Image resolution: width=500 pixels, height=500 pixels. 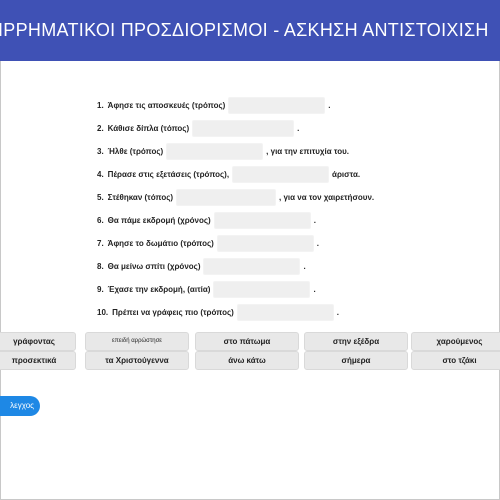 What do you see at coordinates (20, 406) in the screenshot?
I see `check-button: λεγχος` at bounding box center [20, 406].